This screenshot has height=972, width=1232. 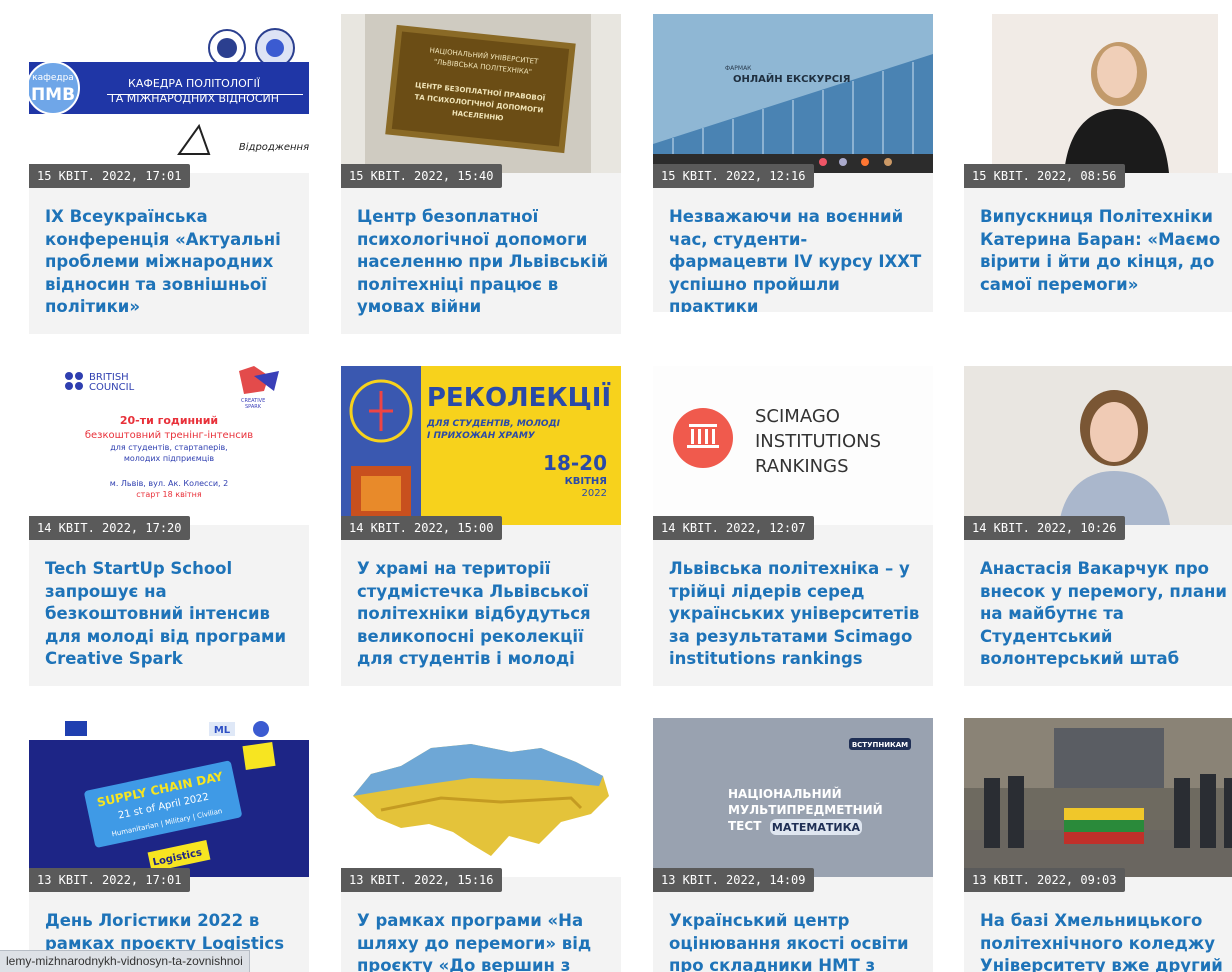 I want to click on bc-text-2: COUNCIL, so click(x=112, y=387).